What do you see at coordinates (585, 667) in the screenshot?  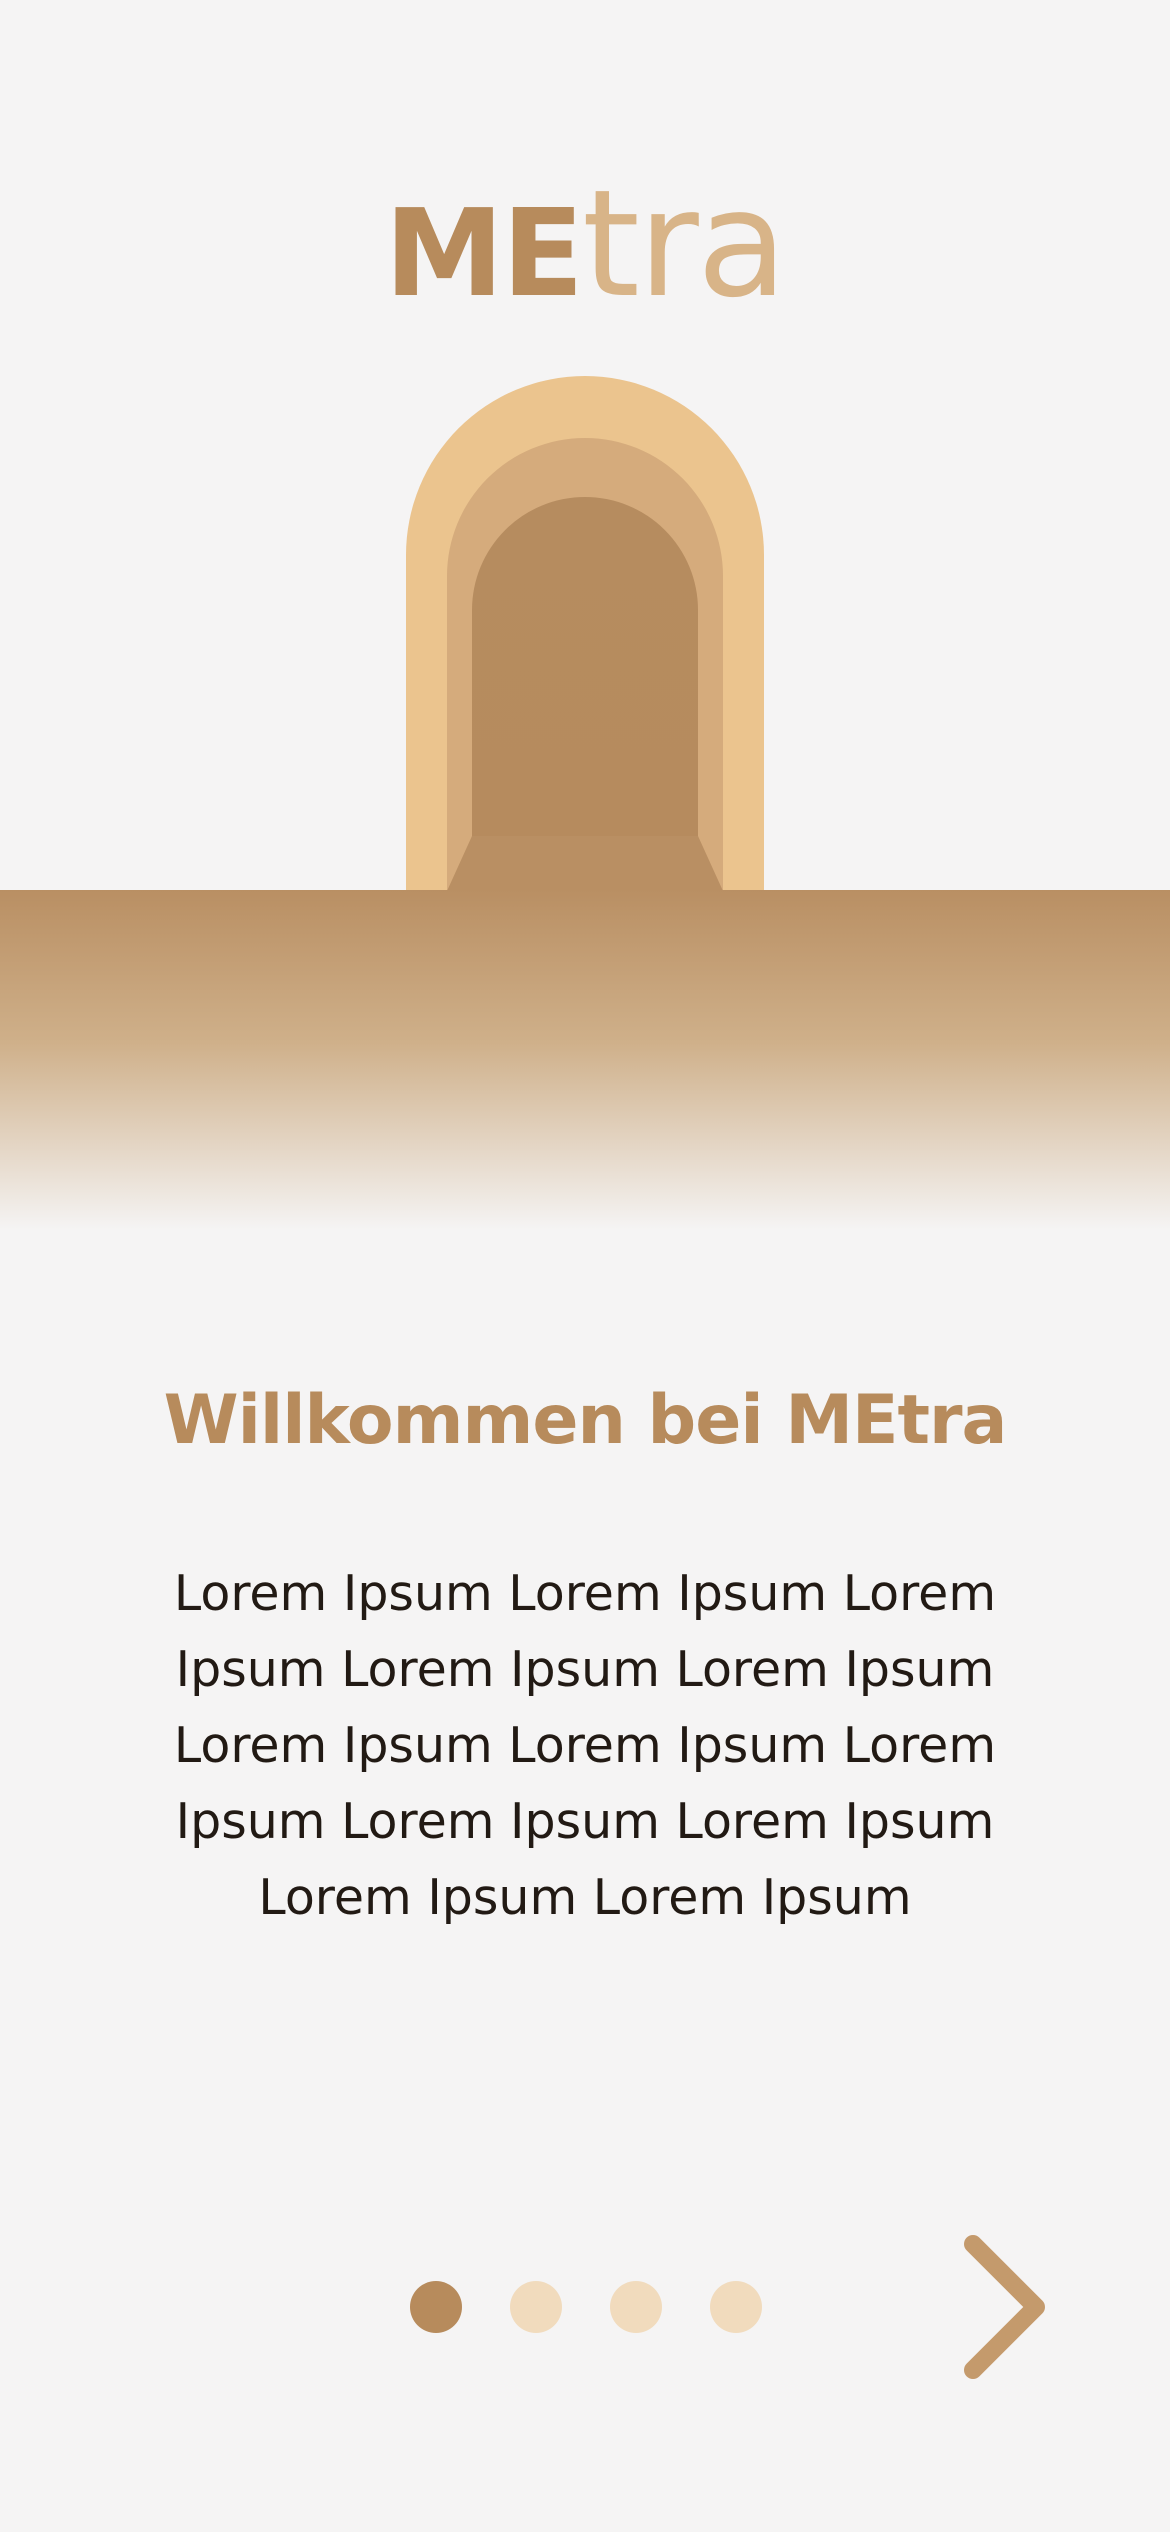 I see `arch-inner` at bounding box center [585, 667].